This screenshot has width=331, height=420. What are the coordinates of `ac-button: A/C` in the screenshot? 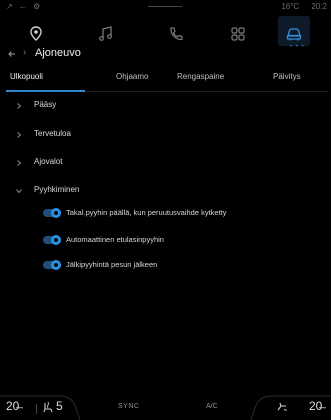 It's located at (212, 406).